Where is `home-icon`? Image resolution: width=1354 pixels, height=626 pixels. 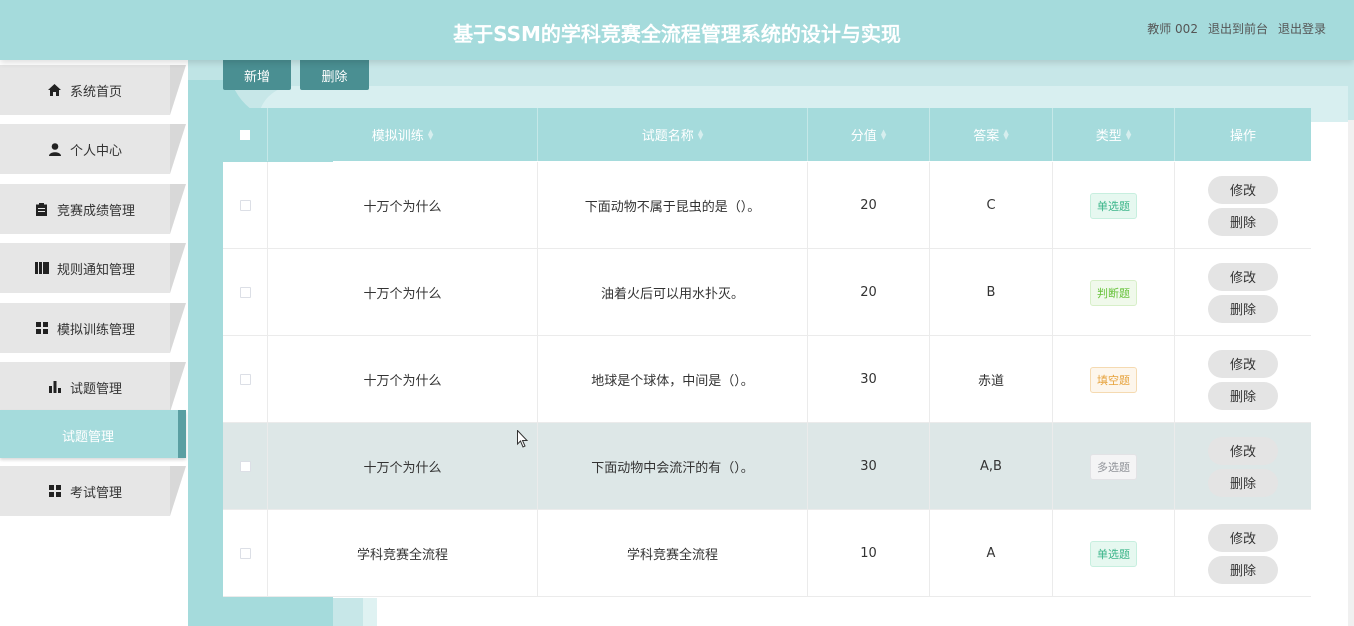
home-icon is located at coordinates (55, 90).